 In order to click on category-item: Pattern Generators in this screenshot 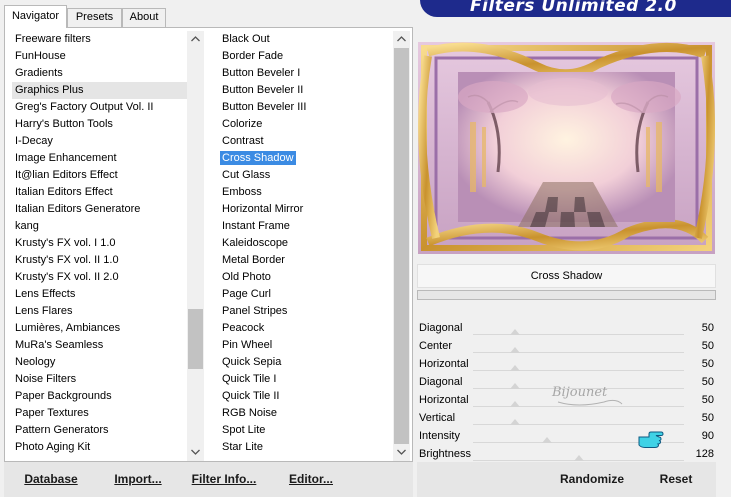, I will do `click(100, 430)`.